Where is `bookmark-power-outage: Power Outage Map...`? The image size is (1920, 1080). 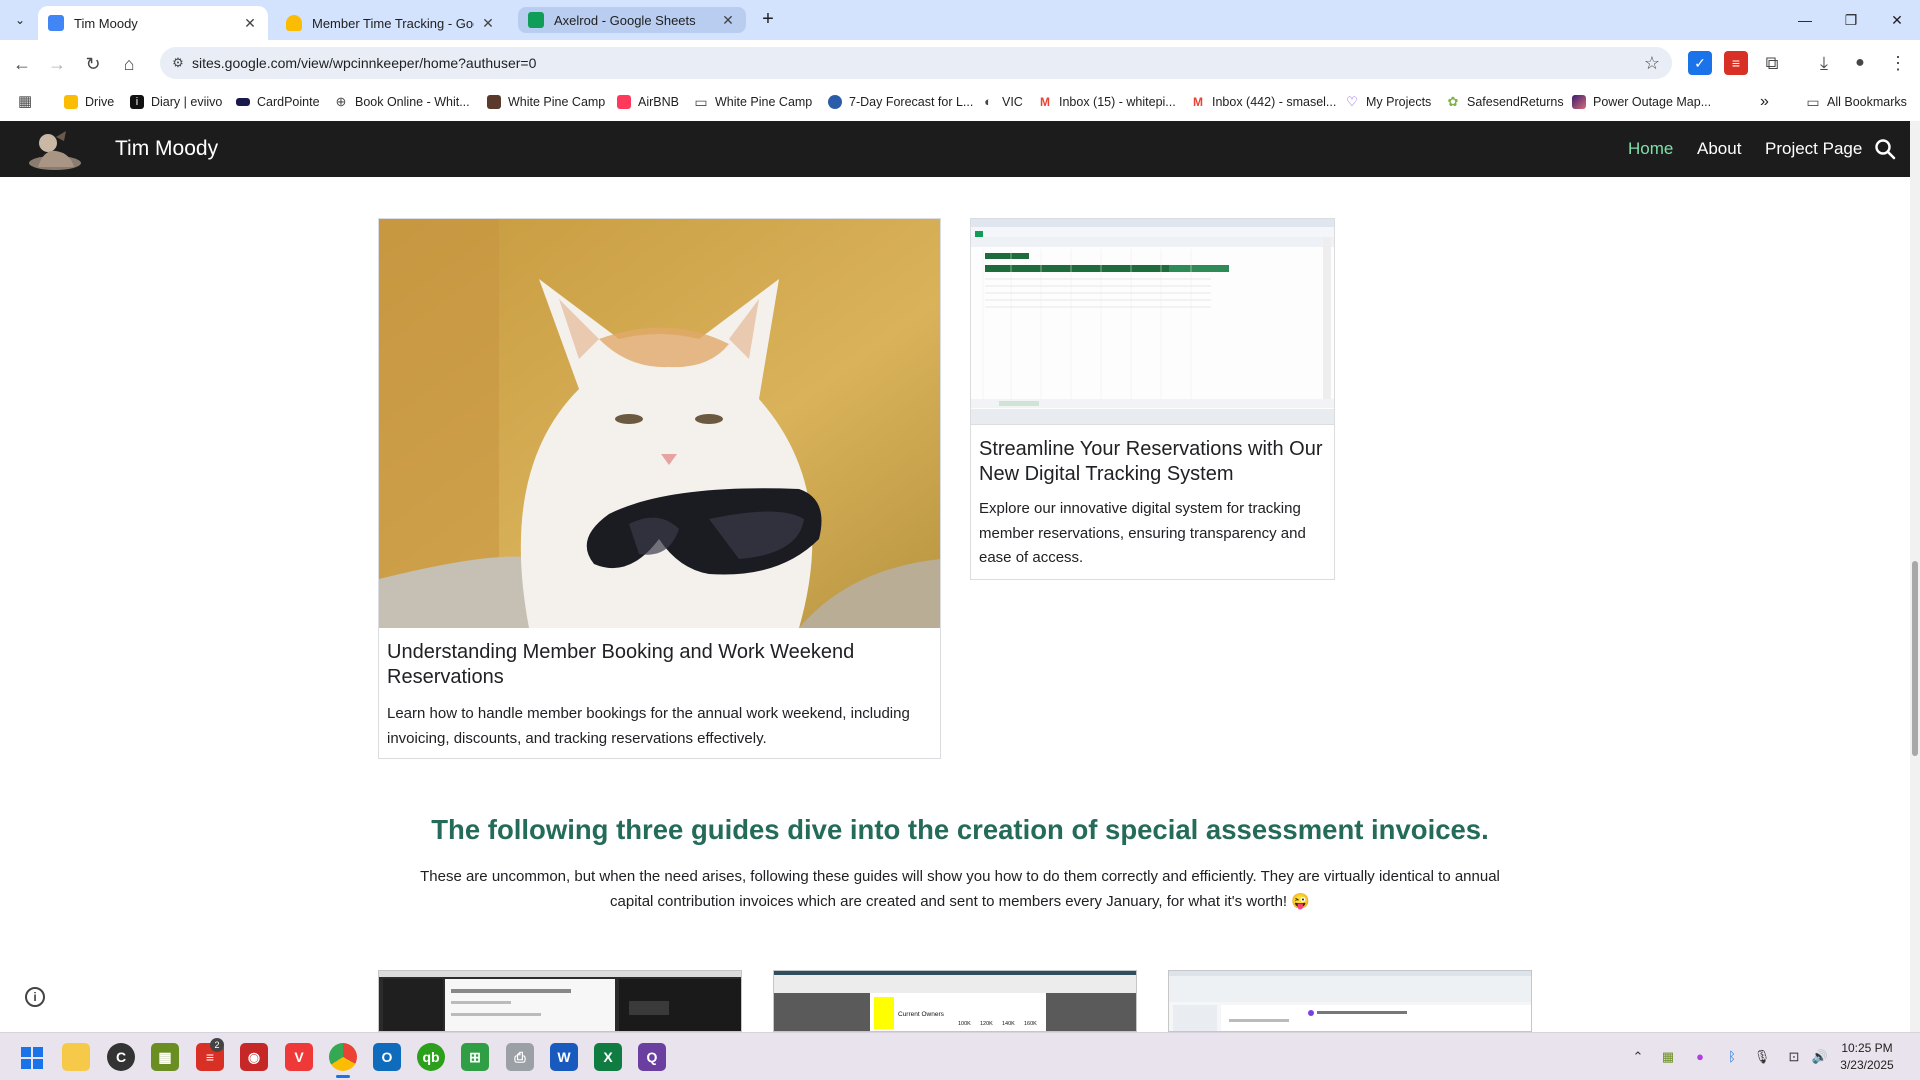
bookmark-power-outage: Power Outage Map... is located at coordinates (1641, 102).